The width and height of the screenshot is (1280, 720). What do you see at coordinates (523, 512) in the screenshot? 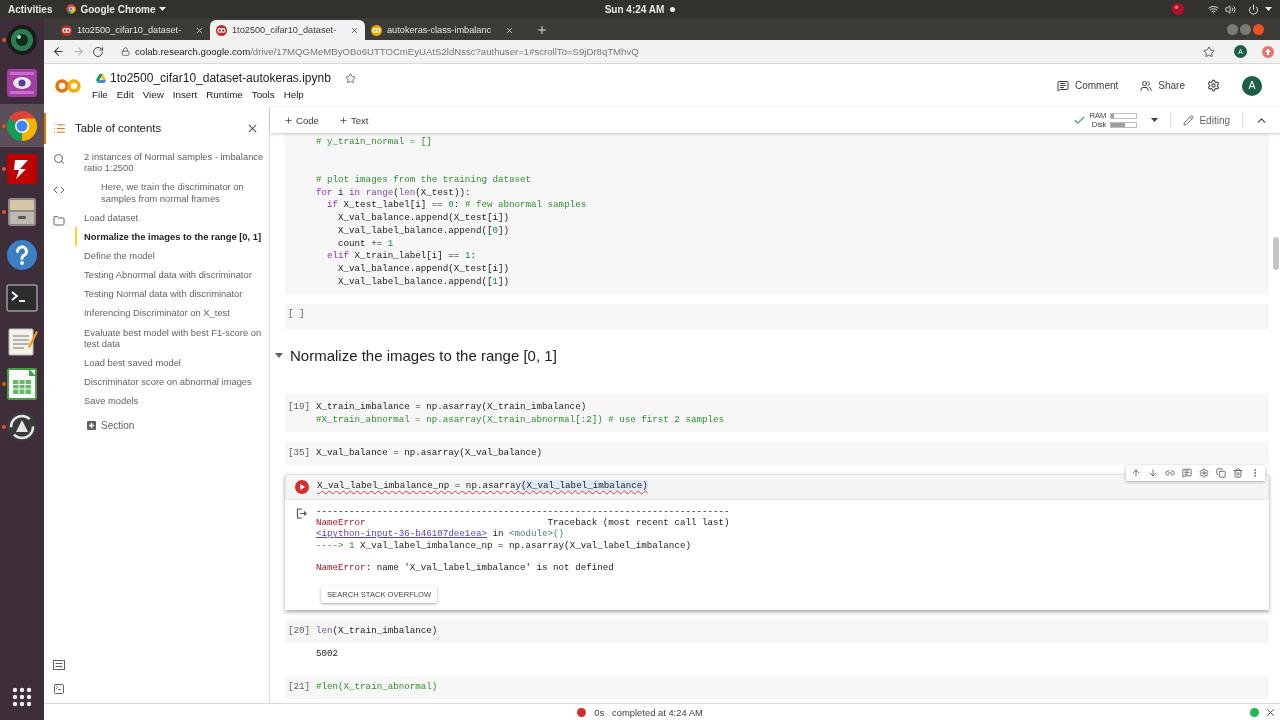
I see `output-line: ---------------------------------------------------------------------------` at bounding box center [523, 512].